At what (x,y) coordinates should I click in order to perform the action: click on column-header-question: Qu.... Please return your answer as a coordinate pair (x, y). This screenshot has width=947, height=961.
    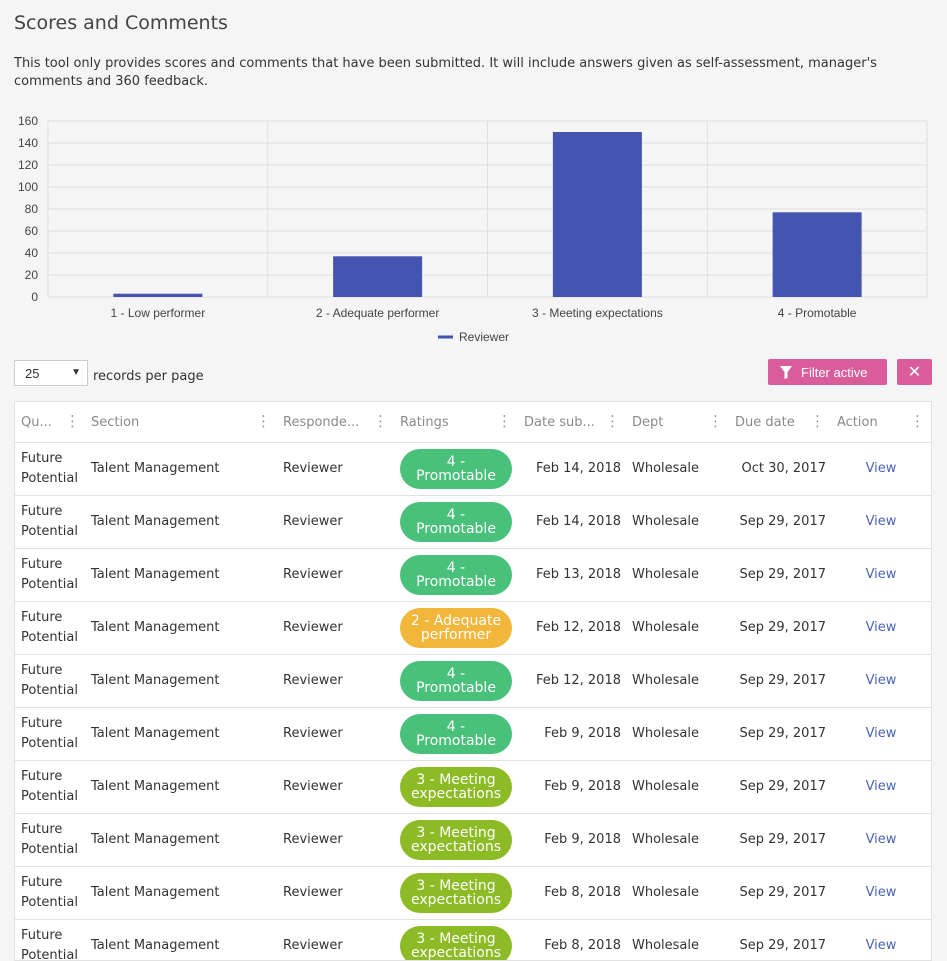
    Looking at the image, I should click on (41, 422).